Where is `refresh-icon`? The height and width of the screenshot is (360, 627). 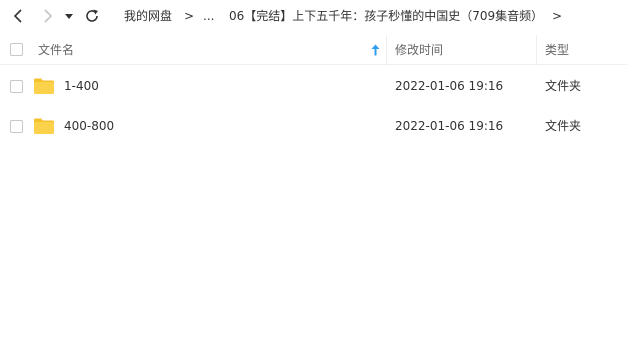
refresh-icon is located at coordinates (92, 15).